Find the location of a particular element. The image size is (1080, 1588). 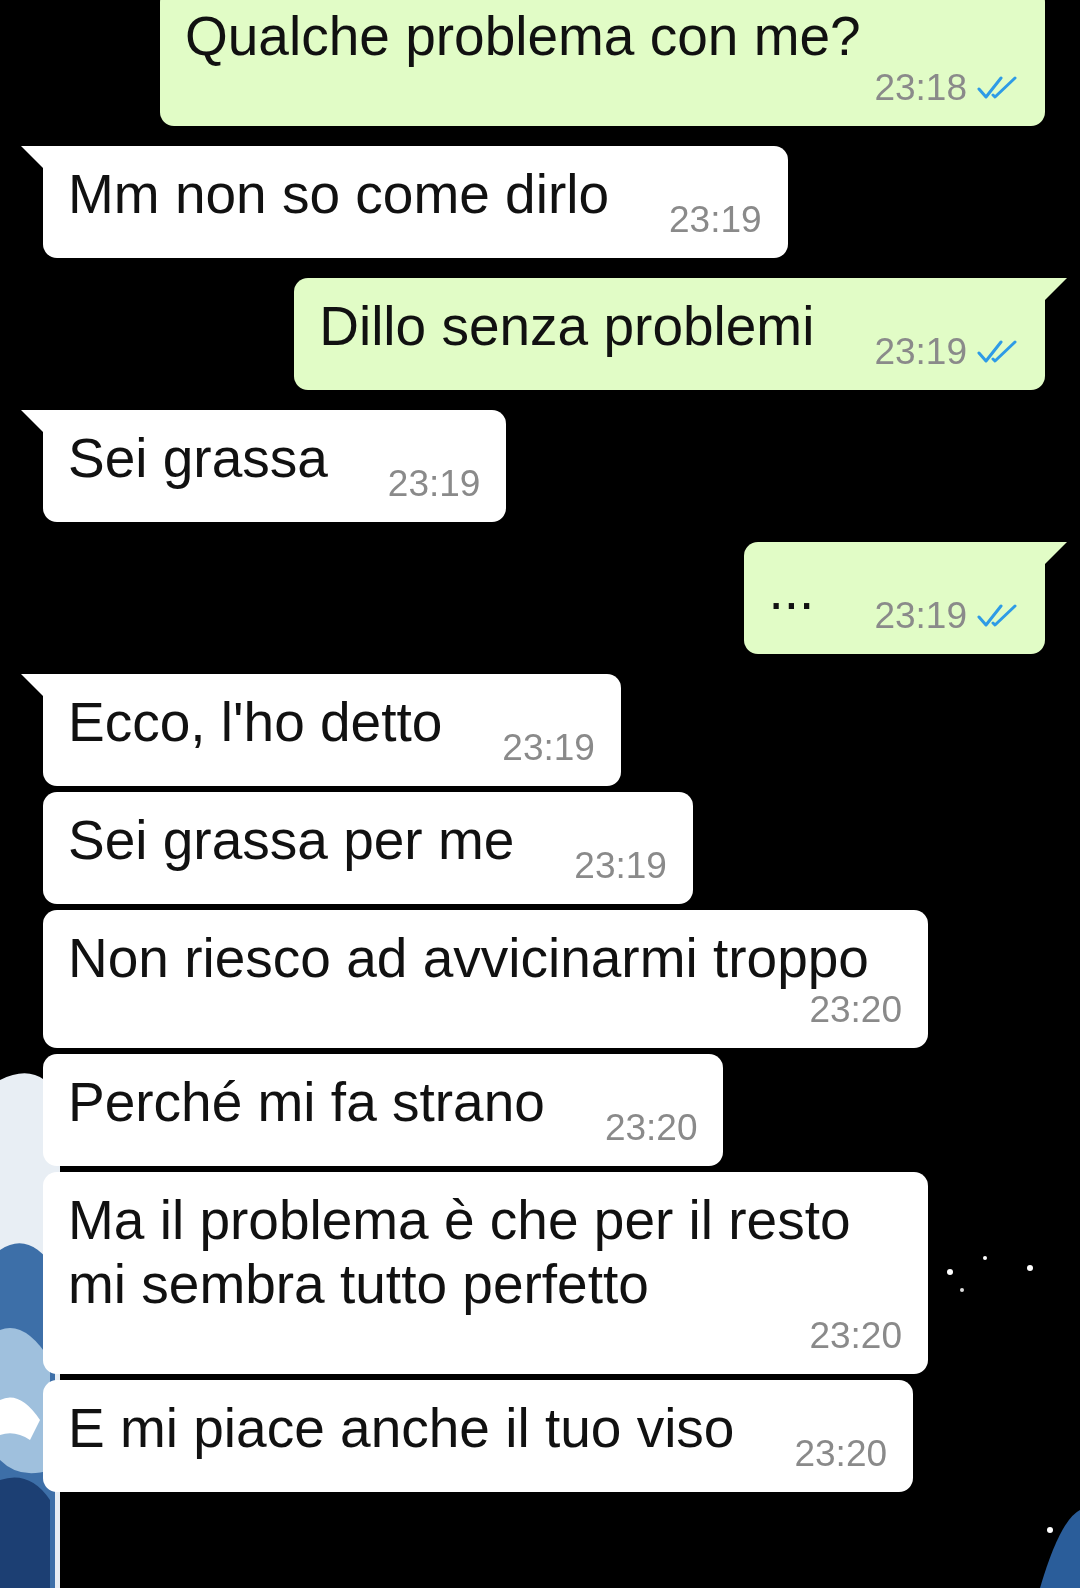

message-text: Dillo senza problemi is located at coordinates (567, 326).